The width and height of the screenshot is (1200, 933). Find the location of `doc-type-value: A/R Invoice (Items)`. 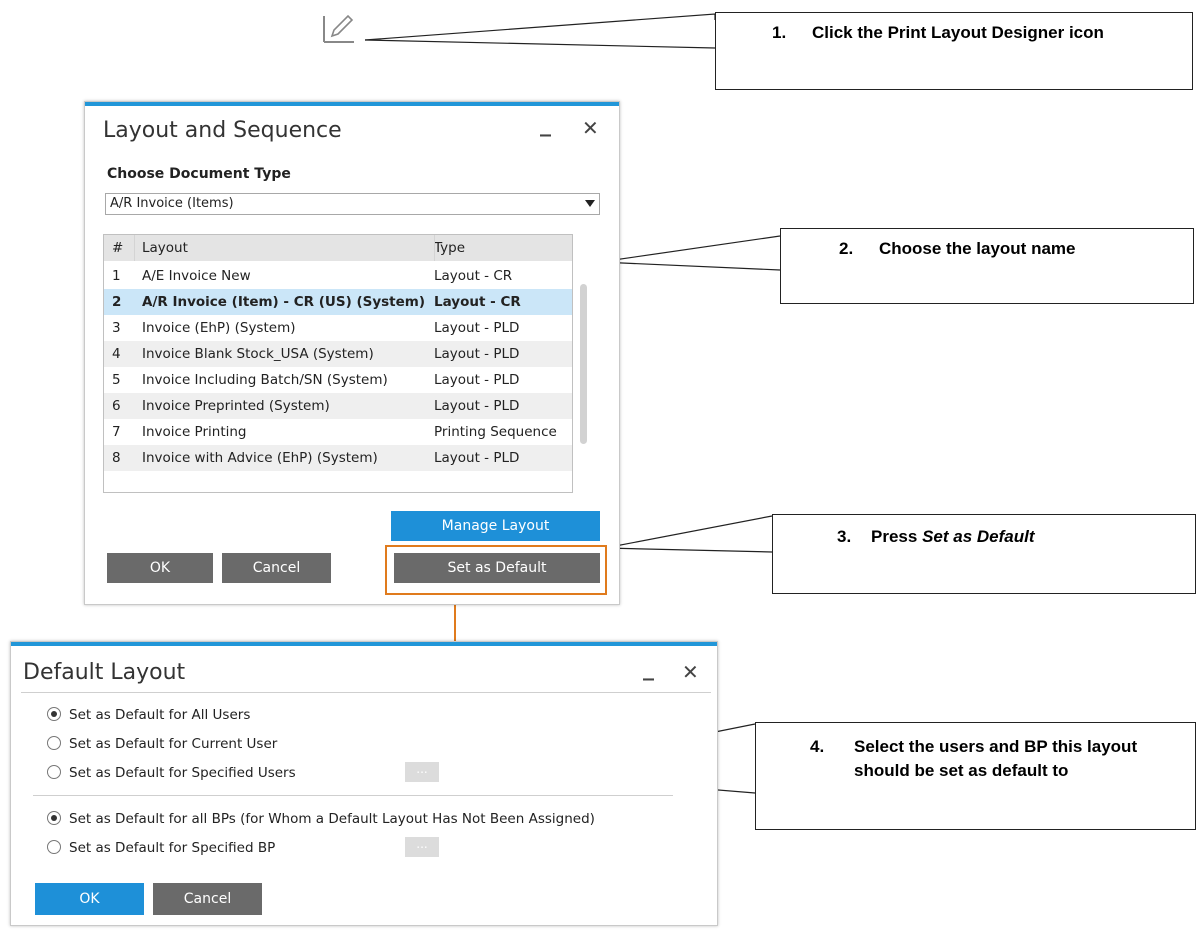

doc-type-value: A/R Invoice (Items) is located at coordinates (172, 203).